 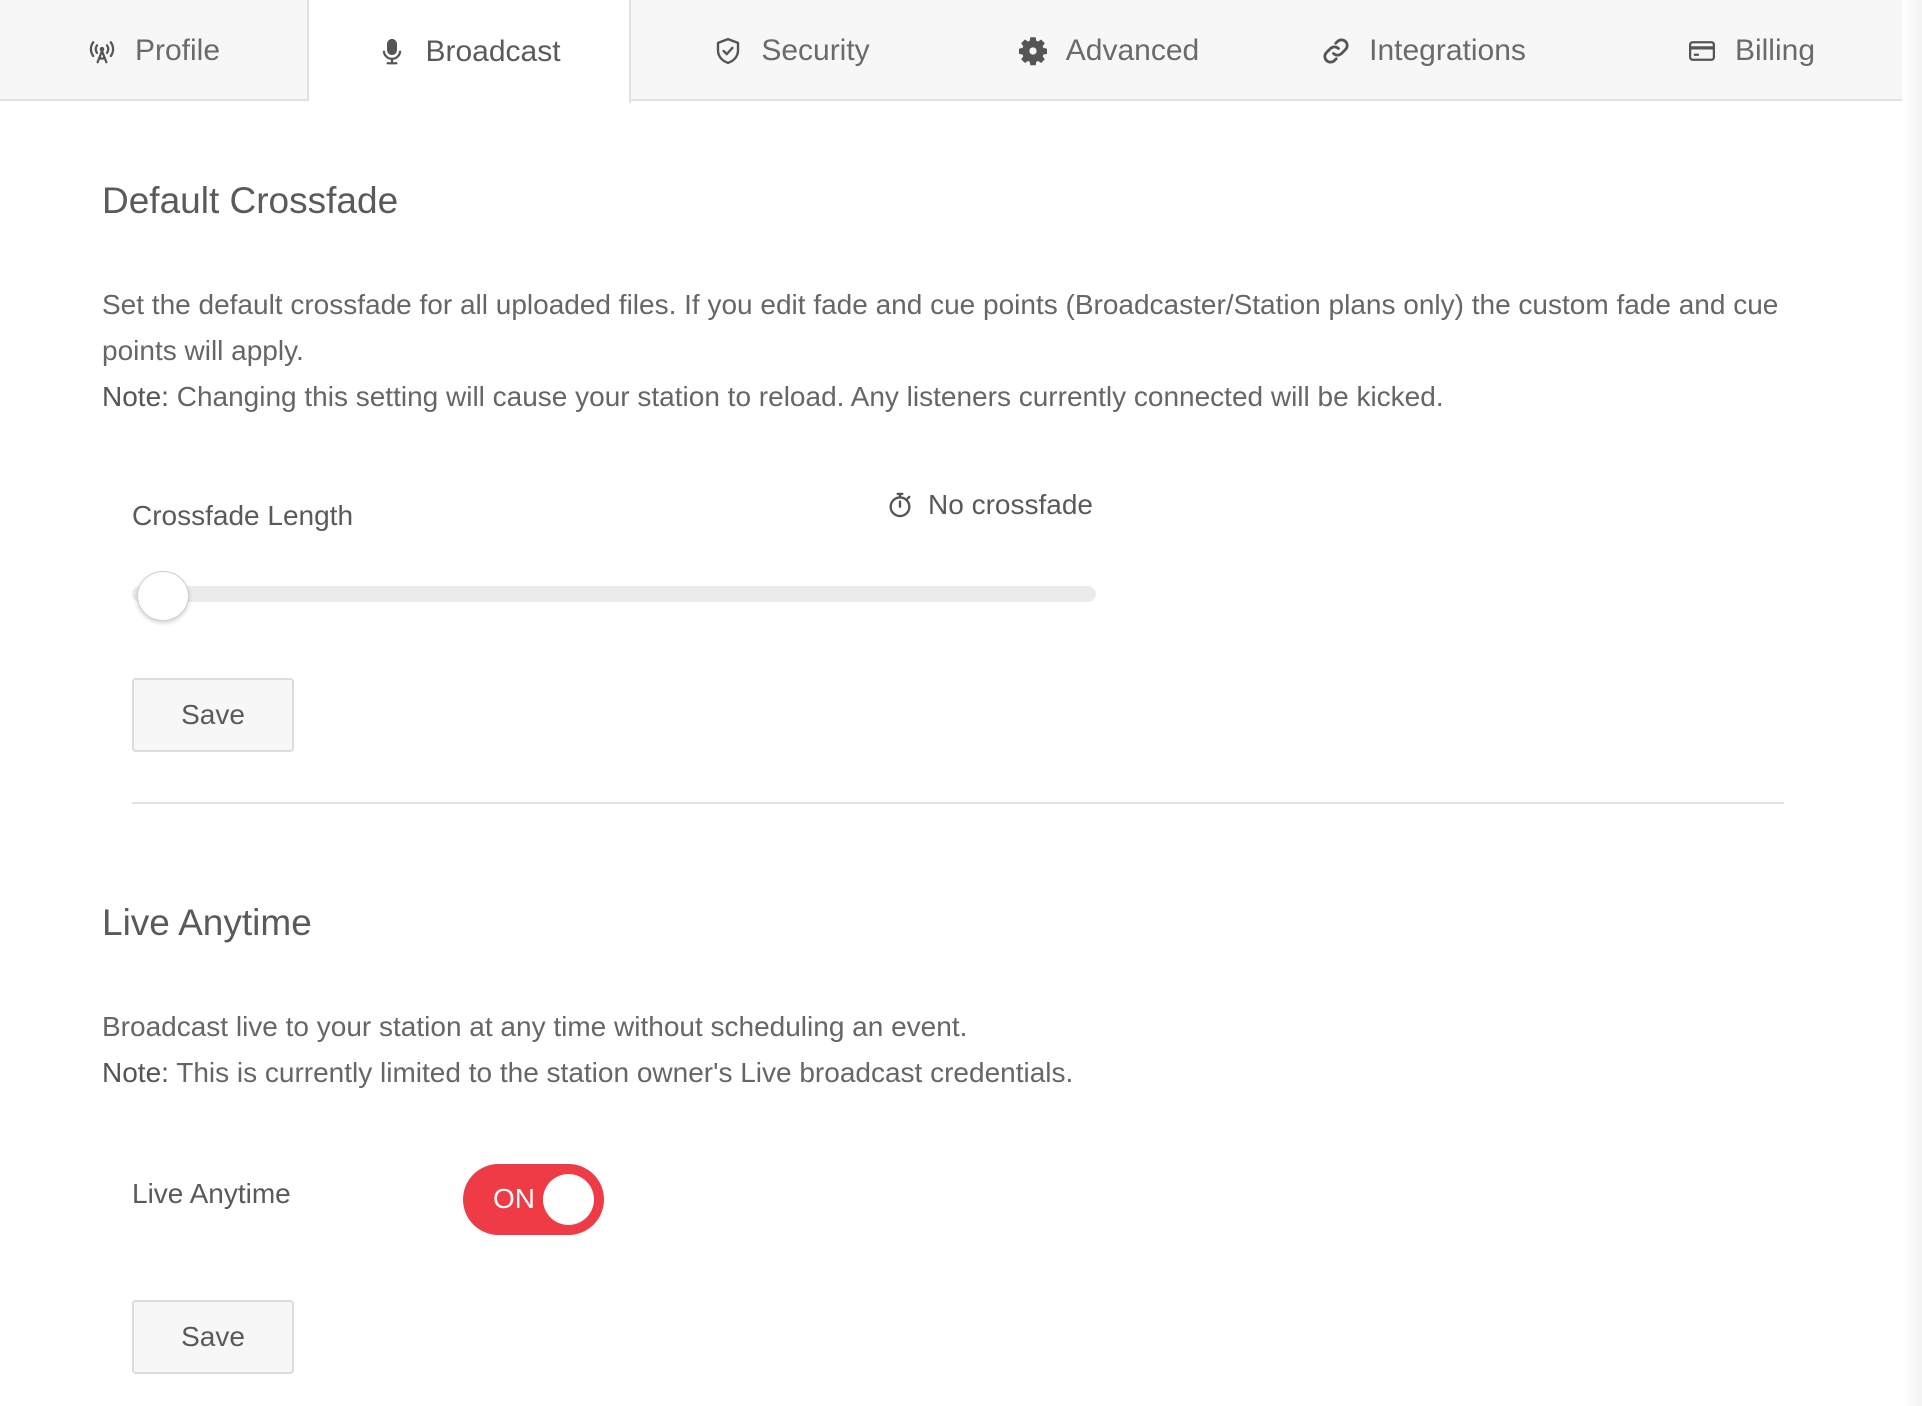 I want to click on crossfade-slider-thumb, so click(x=163, y=596).